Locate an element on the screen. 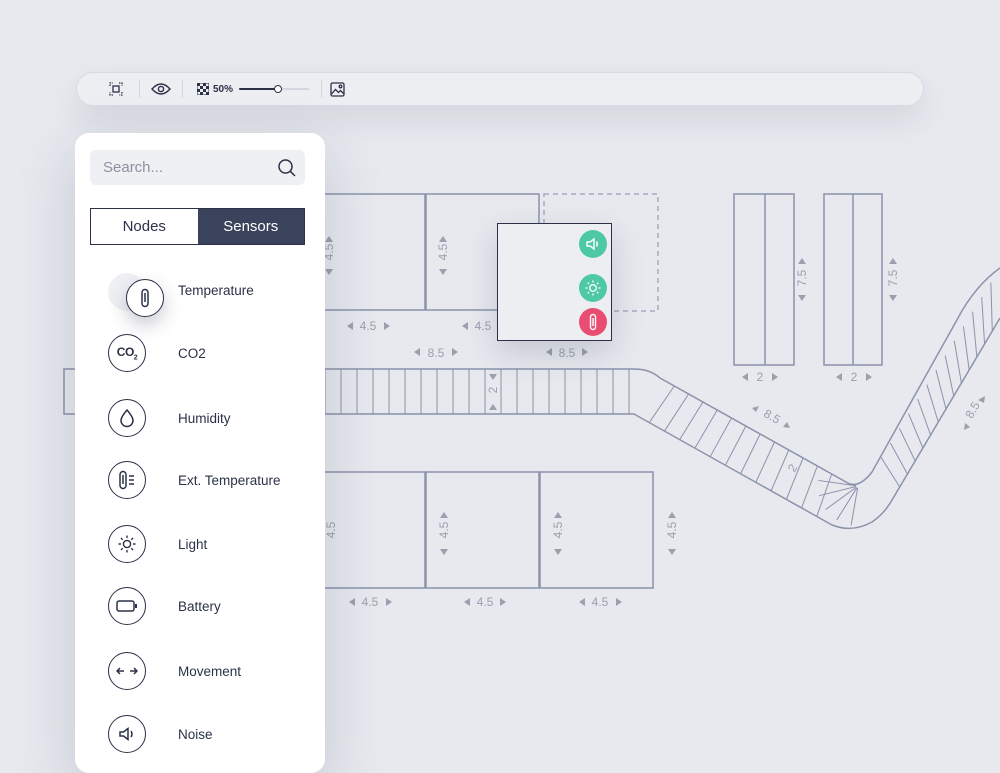 This screenshot has height=773, width=1000. node-sensor-noise is located at coordinates (593, 244).